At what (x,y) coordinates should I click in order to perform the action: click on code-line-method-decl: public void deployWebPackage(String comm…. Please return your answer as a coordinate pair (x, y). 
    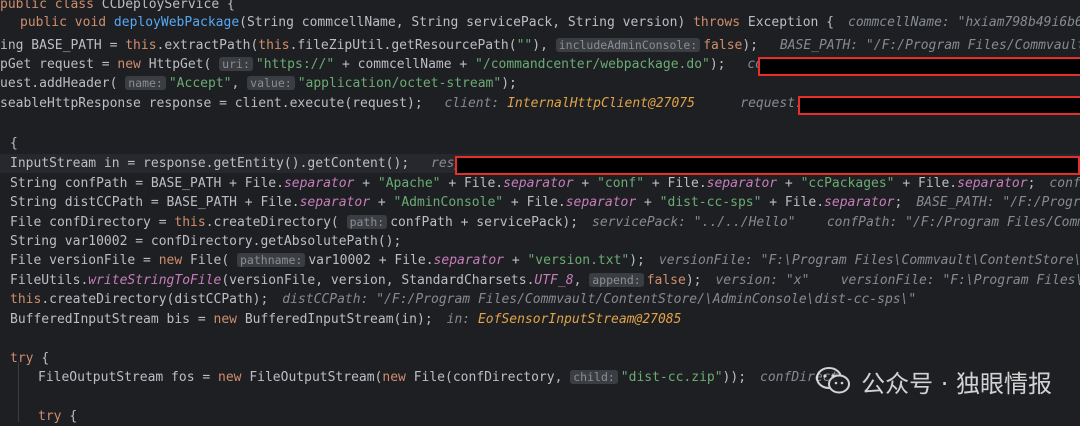
    Looking at the image, I should click on (540, 22).